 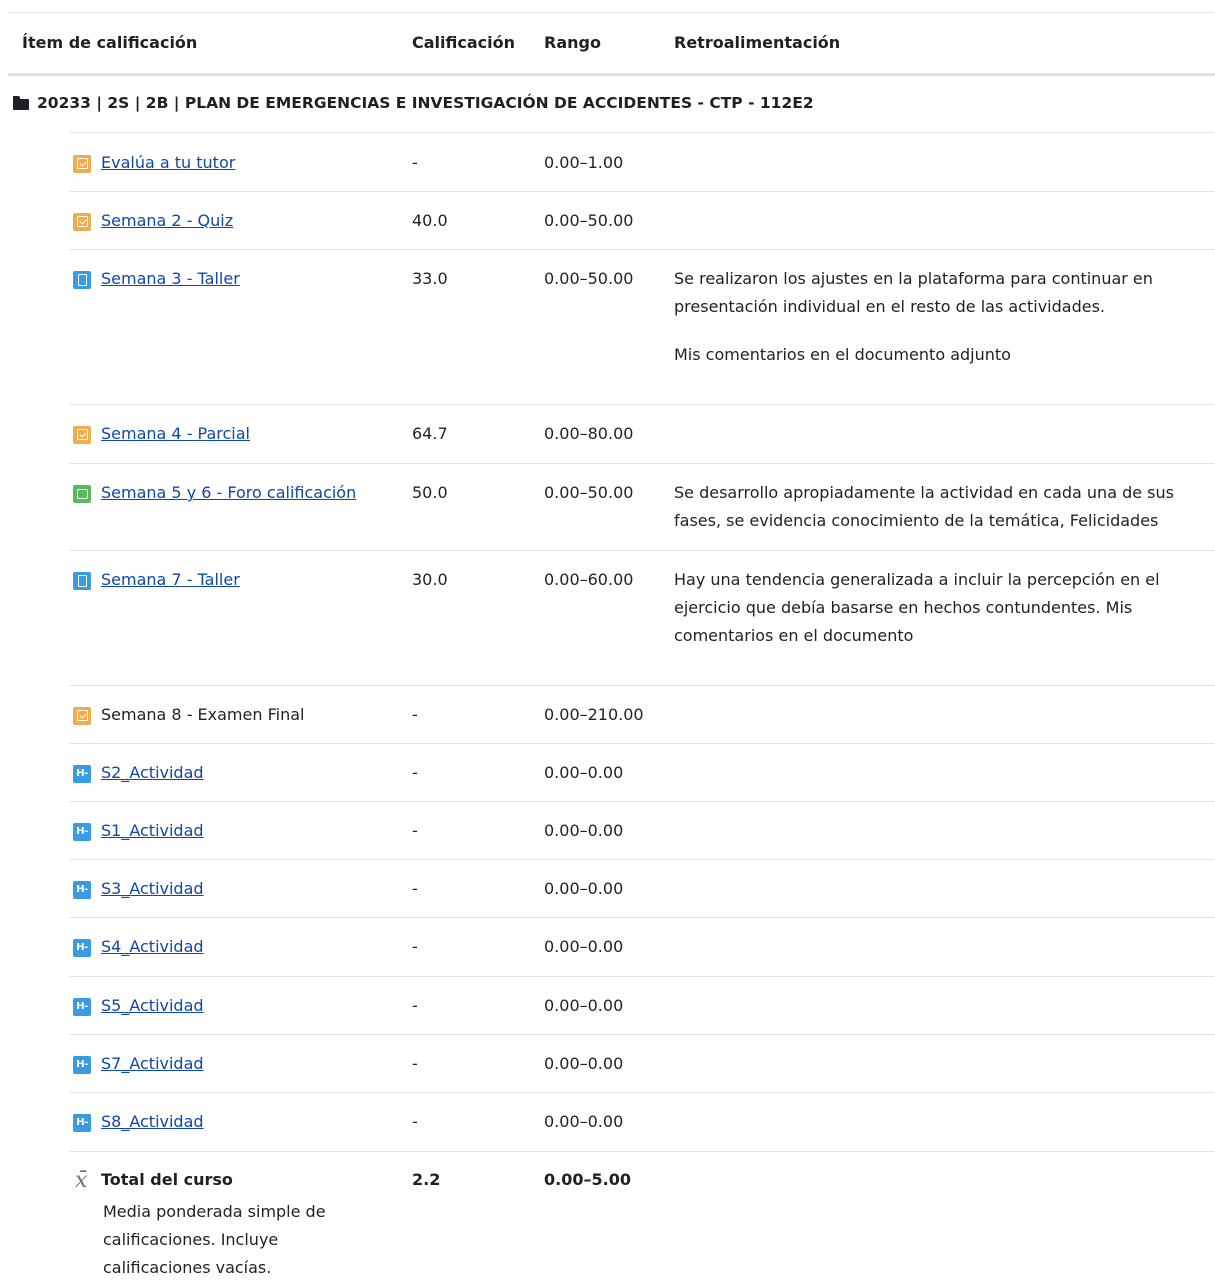 I want to click on table-row: H-P S5_Actividad - 0.00–0.00, so click(x=642, y=1005).